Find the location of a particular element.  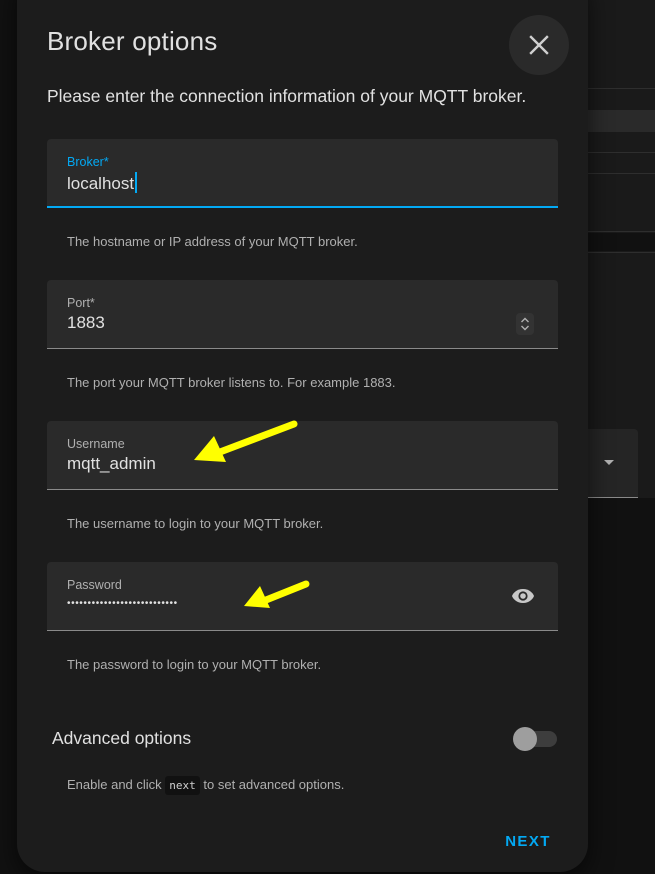

password-label: Password is located at coordinates (94, 585).